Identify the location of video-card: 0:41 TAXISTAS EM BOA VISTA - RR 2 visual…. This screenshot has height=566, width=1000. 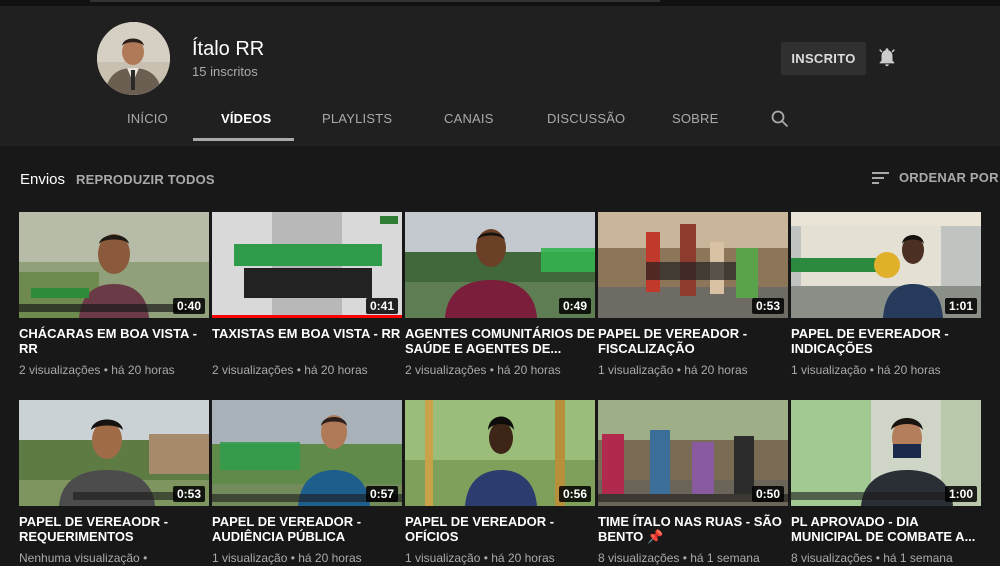
(307, 294).